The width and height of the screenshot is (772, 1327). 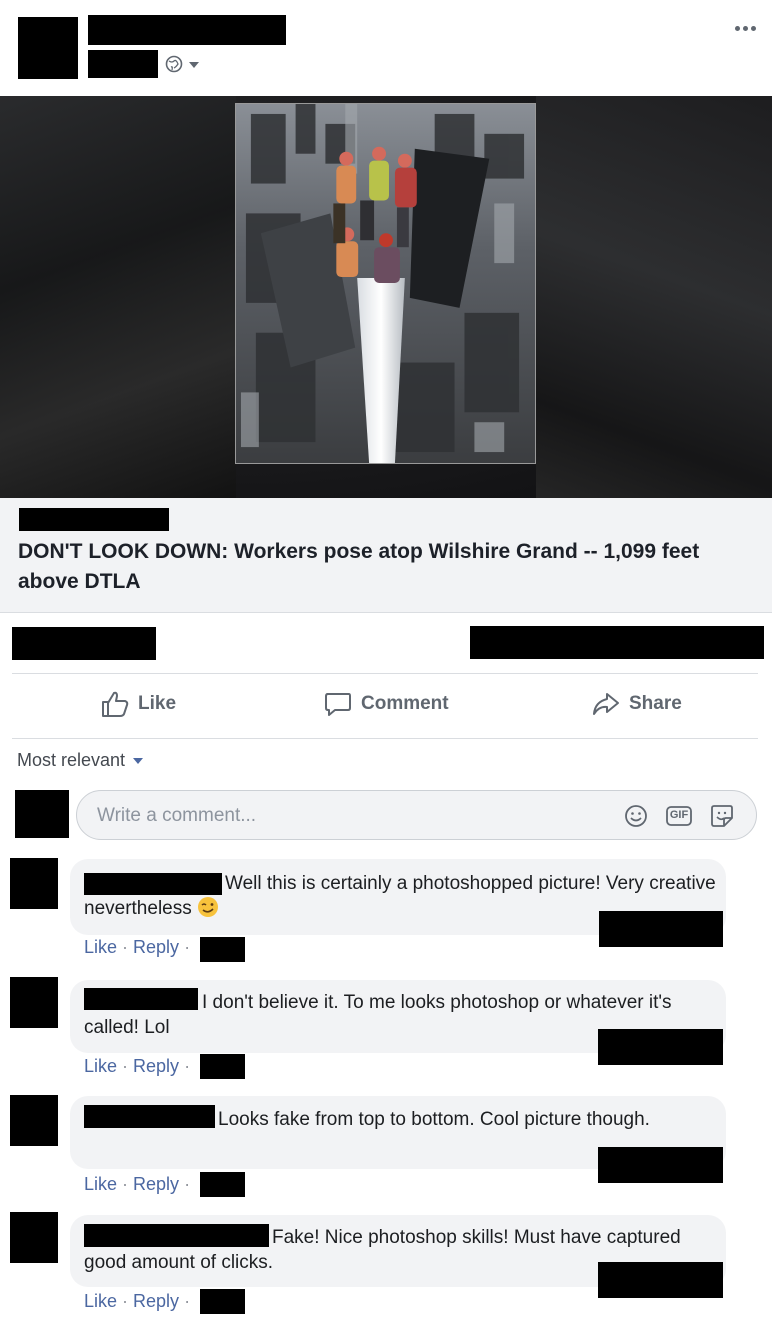 I want to click on actions-divider, so click(x=385, y=738).